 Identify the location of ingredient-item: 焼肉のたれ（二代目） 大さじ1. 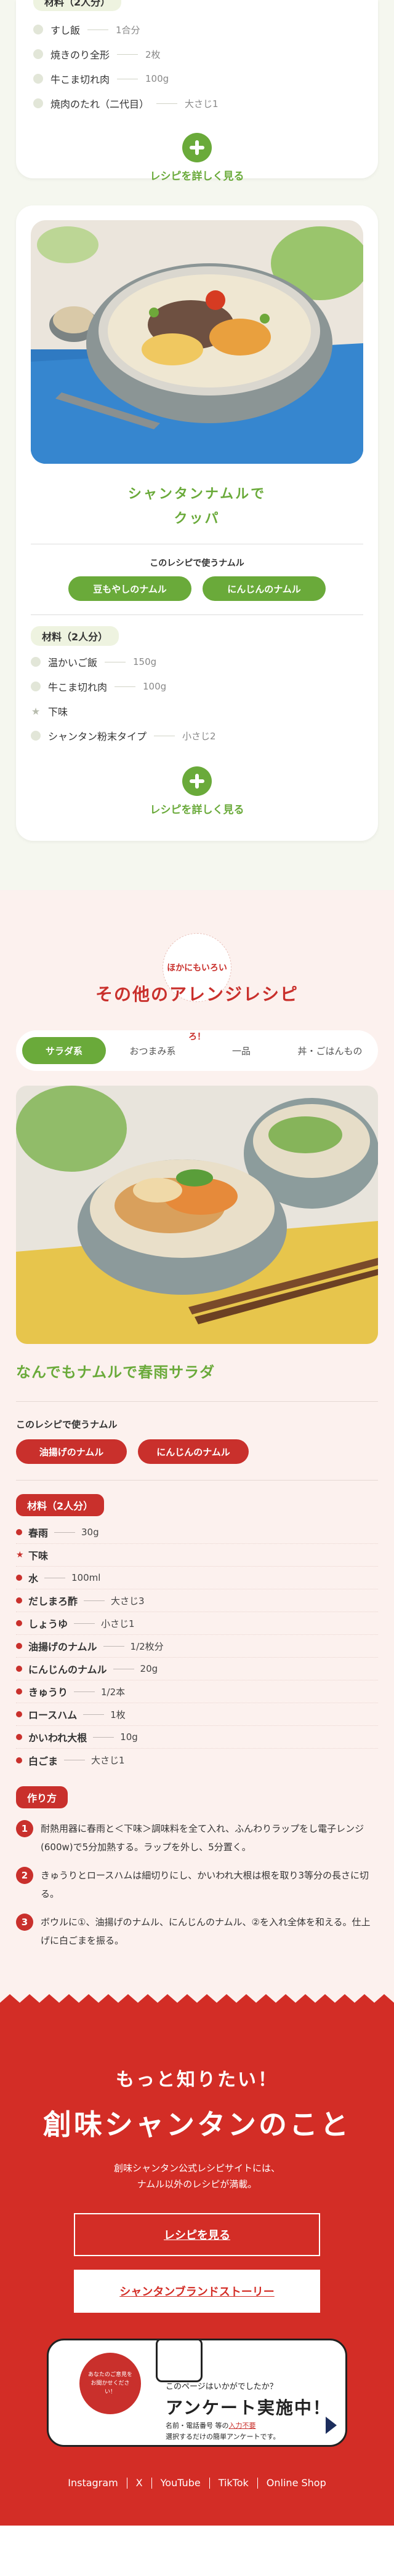
(197, 103).